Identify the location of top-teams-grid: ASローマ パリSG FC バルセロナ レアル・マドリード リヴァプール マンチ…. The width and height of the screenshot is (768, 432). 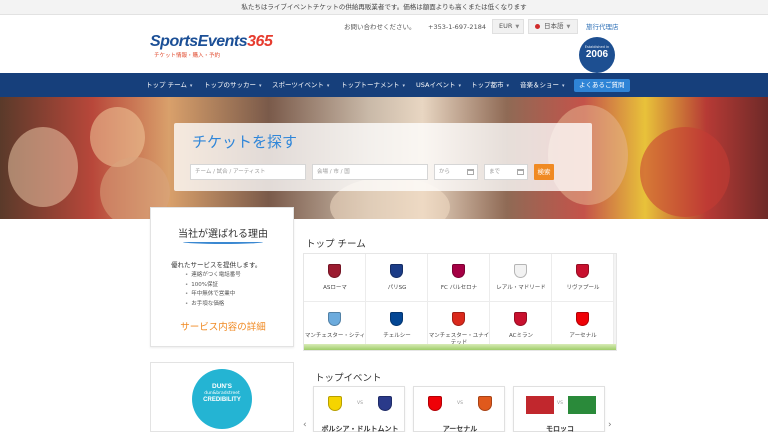
(460, 302).